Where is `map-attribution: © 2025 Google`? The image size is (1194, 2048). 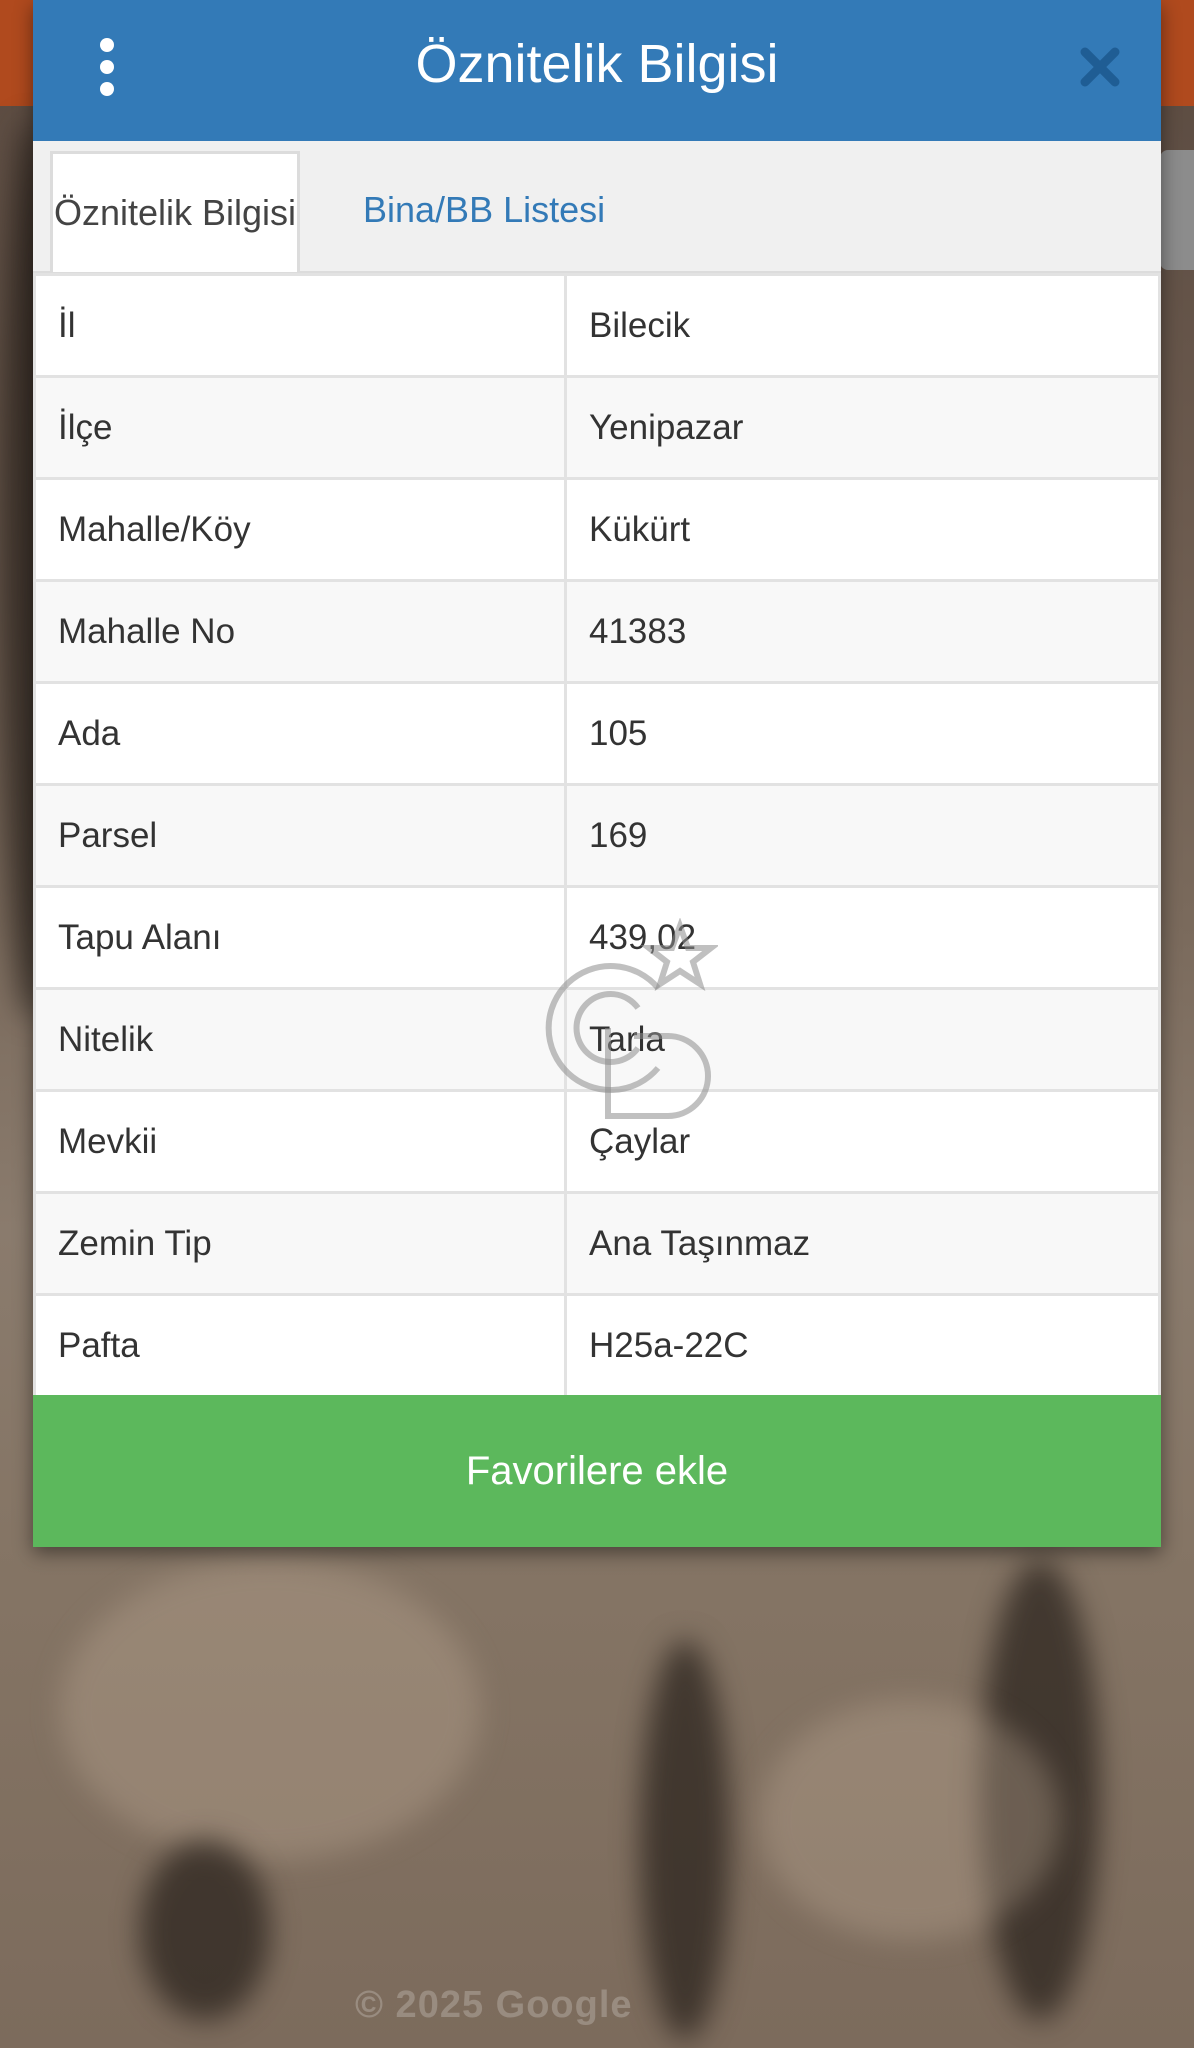 map-attribution: © 2025 Google is located at coordinates (494, 2005).